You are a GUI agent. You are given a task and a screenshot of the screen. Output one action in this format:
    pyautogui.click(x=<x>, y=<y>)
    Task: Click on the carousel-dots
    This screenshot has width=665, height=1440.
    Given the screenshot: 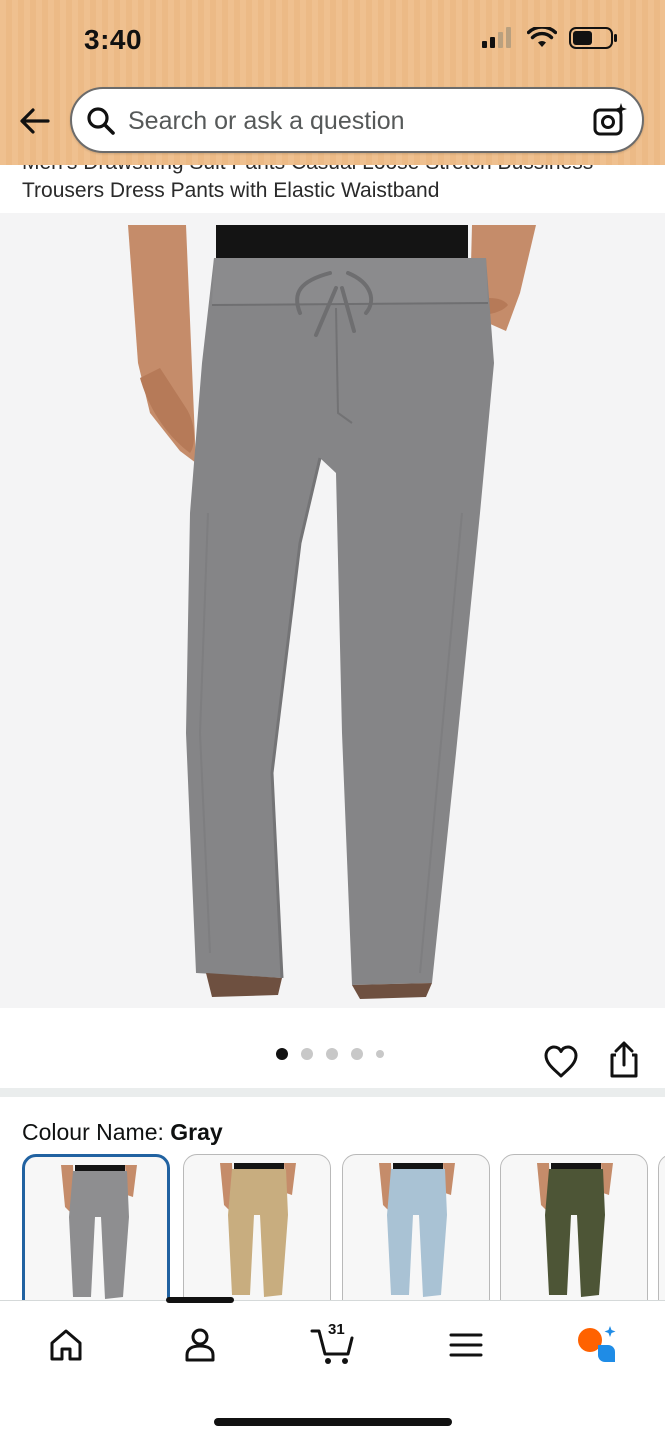 What is the action you would take?
    pyautogui.click(x=330, y=1054)
    